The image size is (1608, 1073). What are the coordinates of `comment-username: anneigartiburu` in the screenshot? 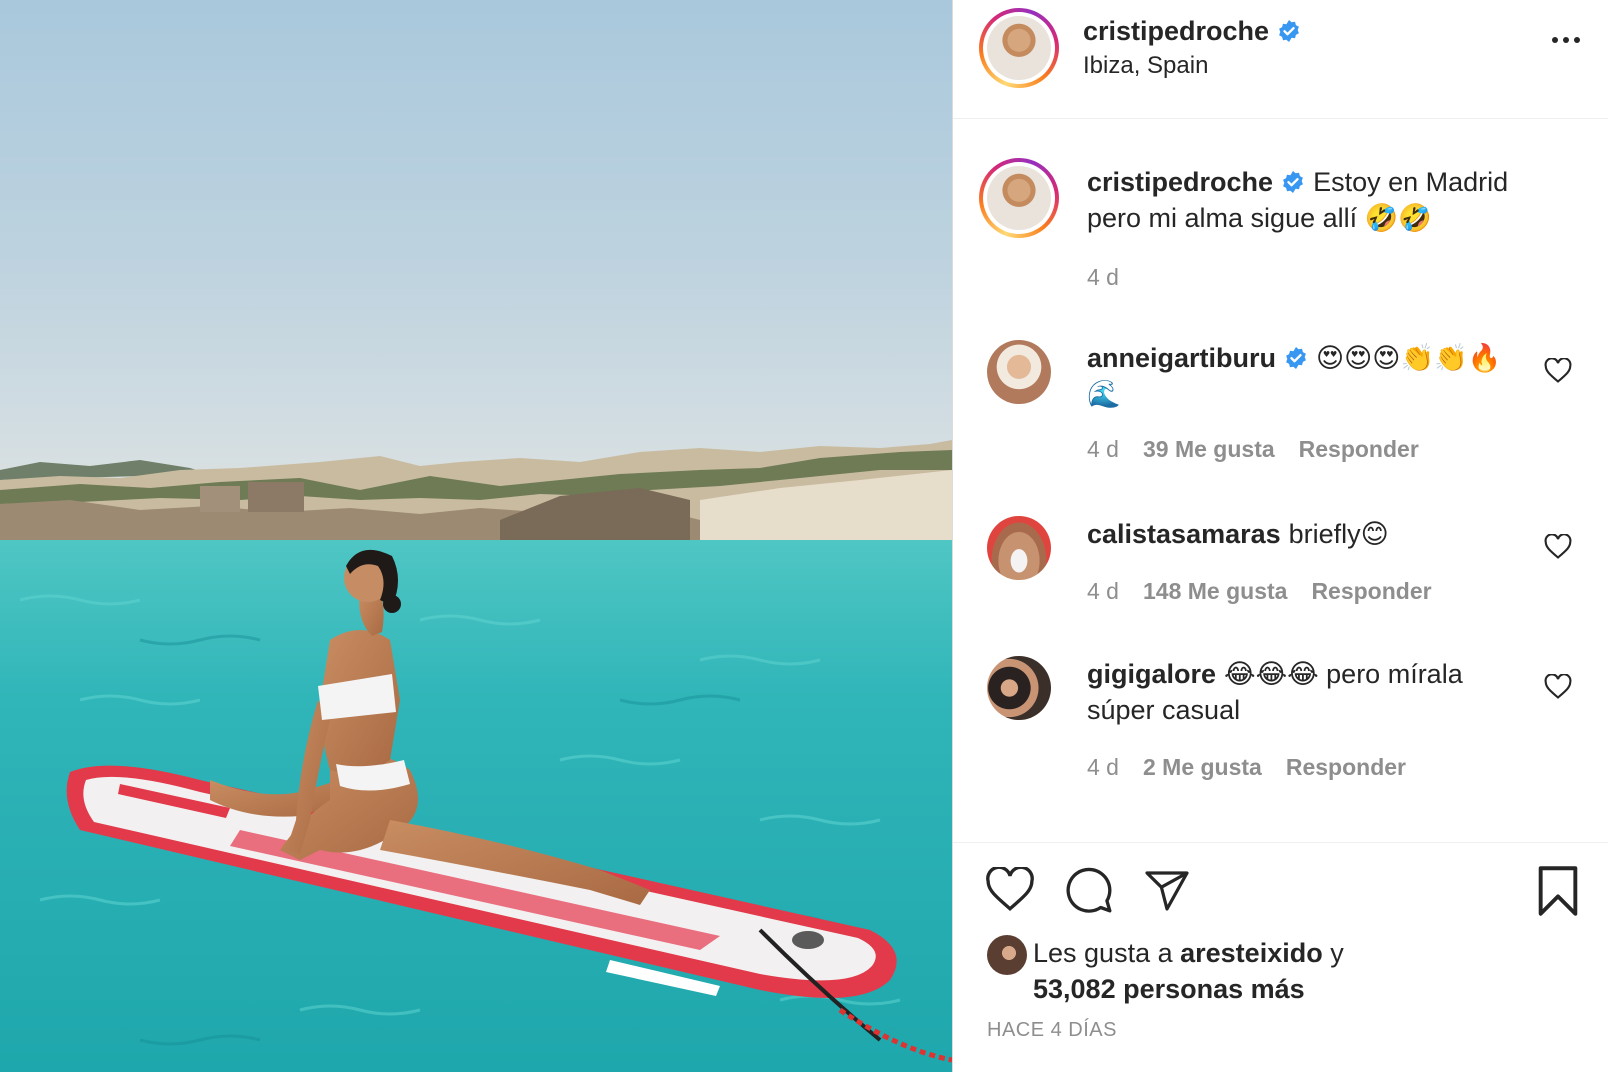 It's located at (1181, 358).